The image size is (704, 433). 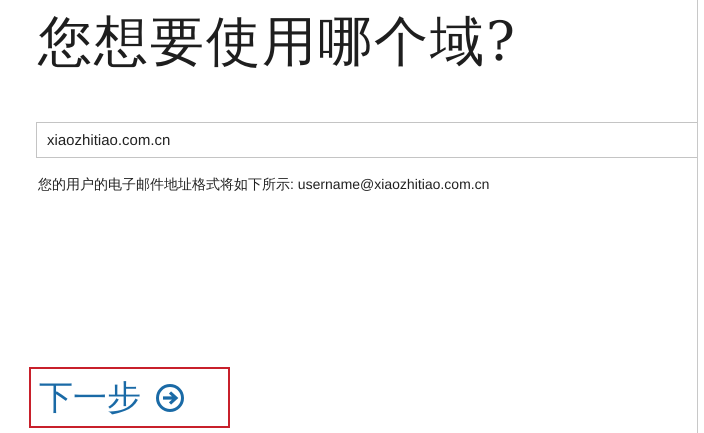 What do you see at coordinates (112, 397) in the screenshot?
I see `next-button: 下一步` at bounding box center [112, 397].